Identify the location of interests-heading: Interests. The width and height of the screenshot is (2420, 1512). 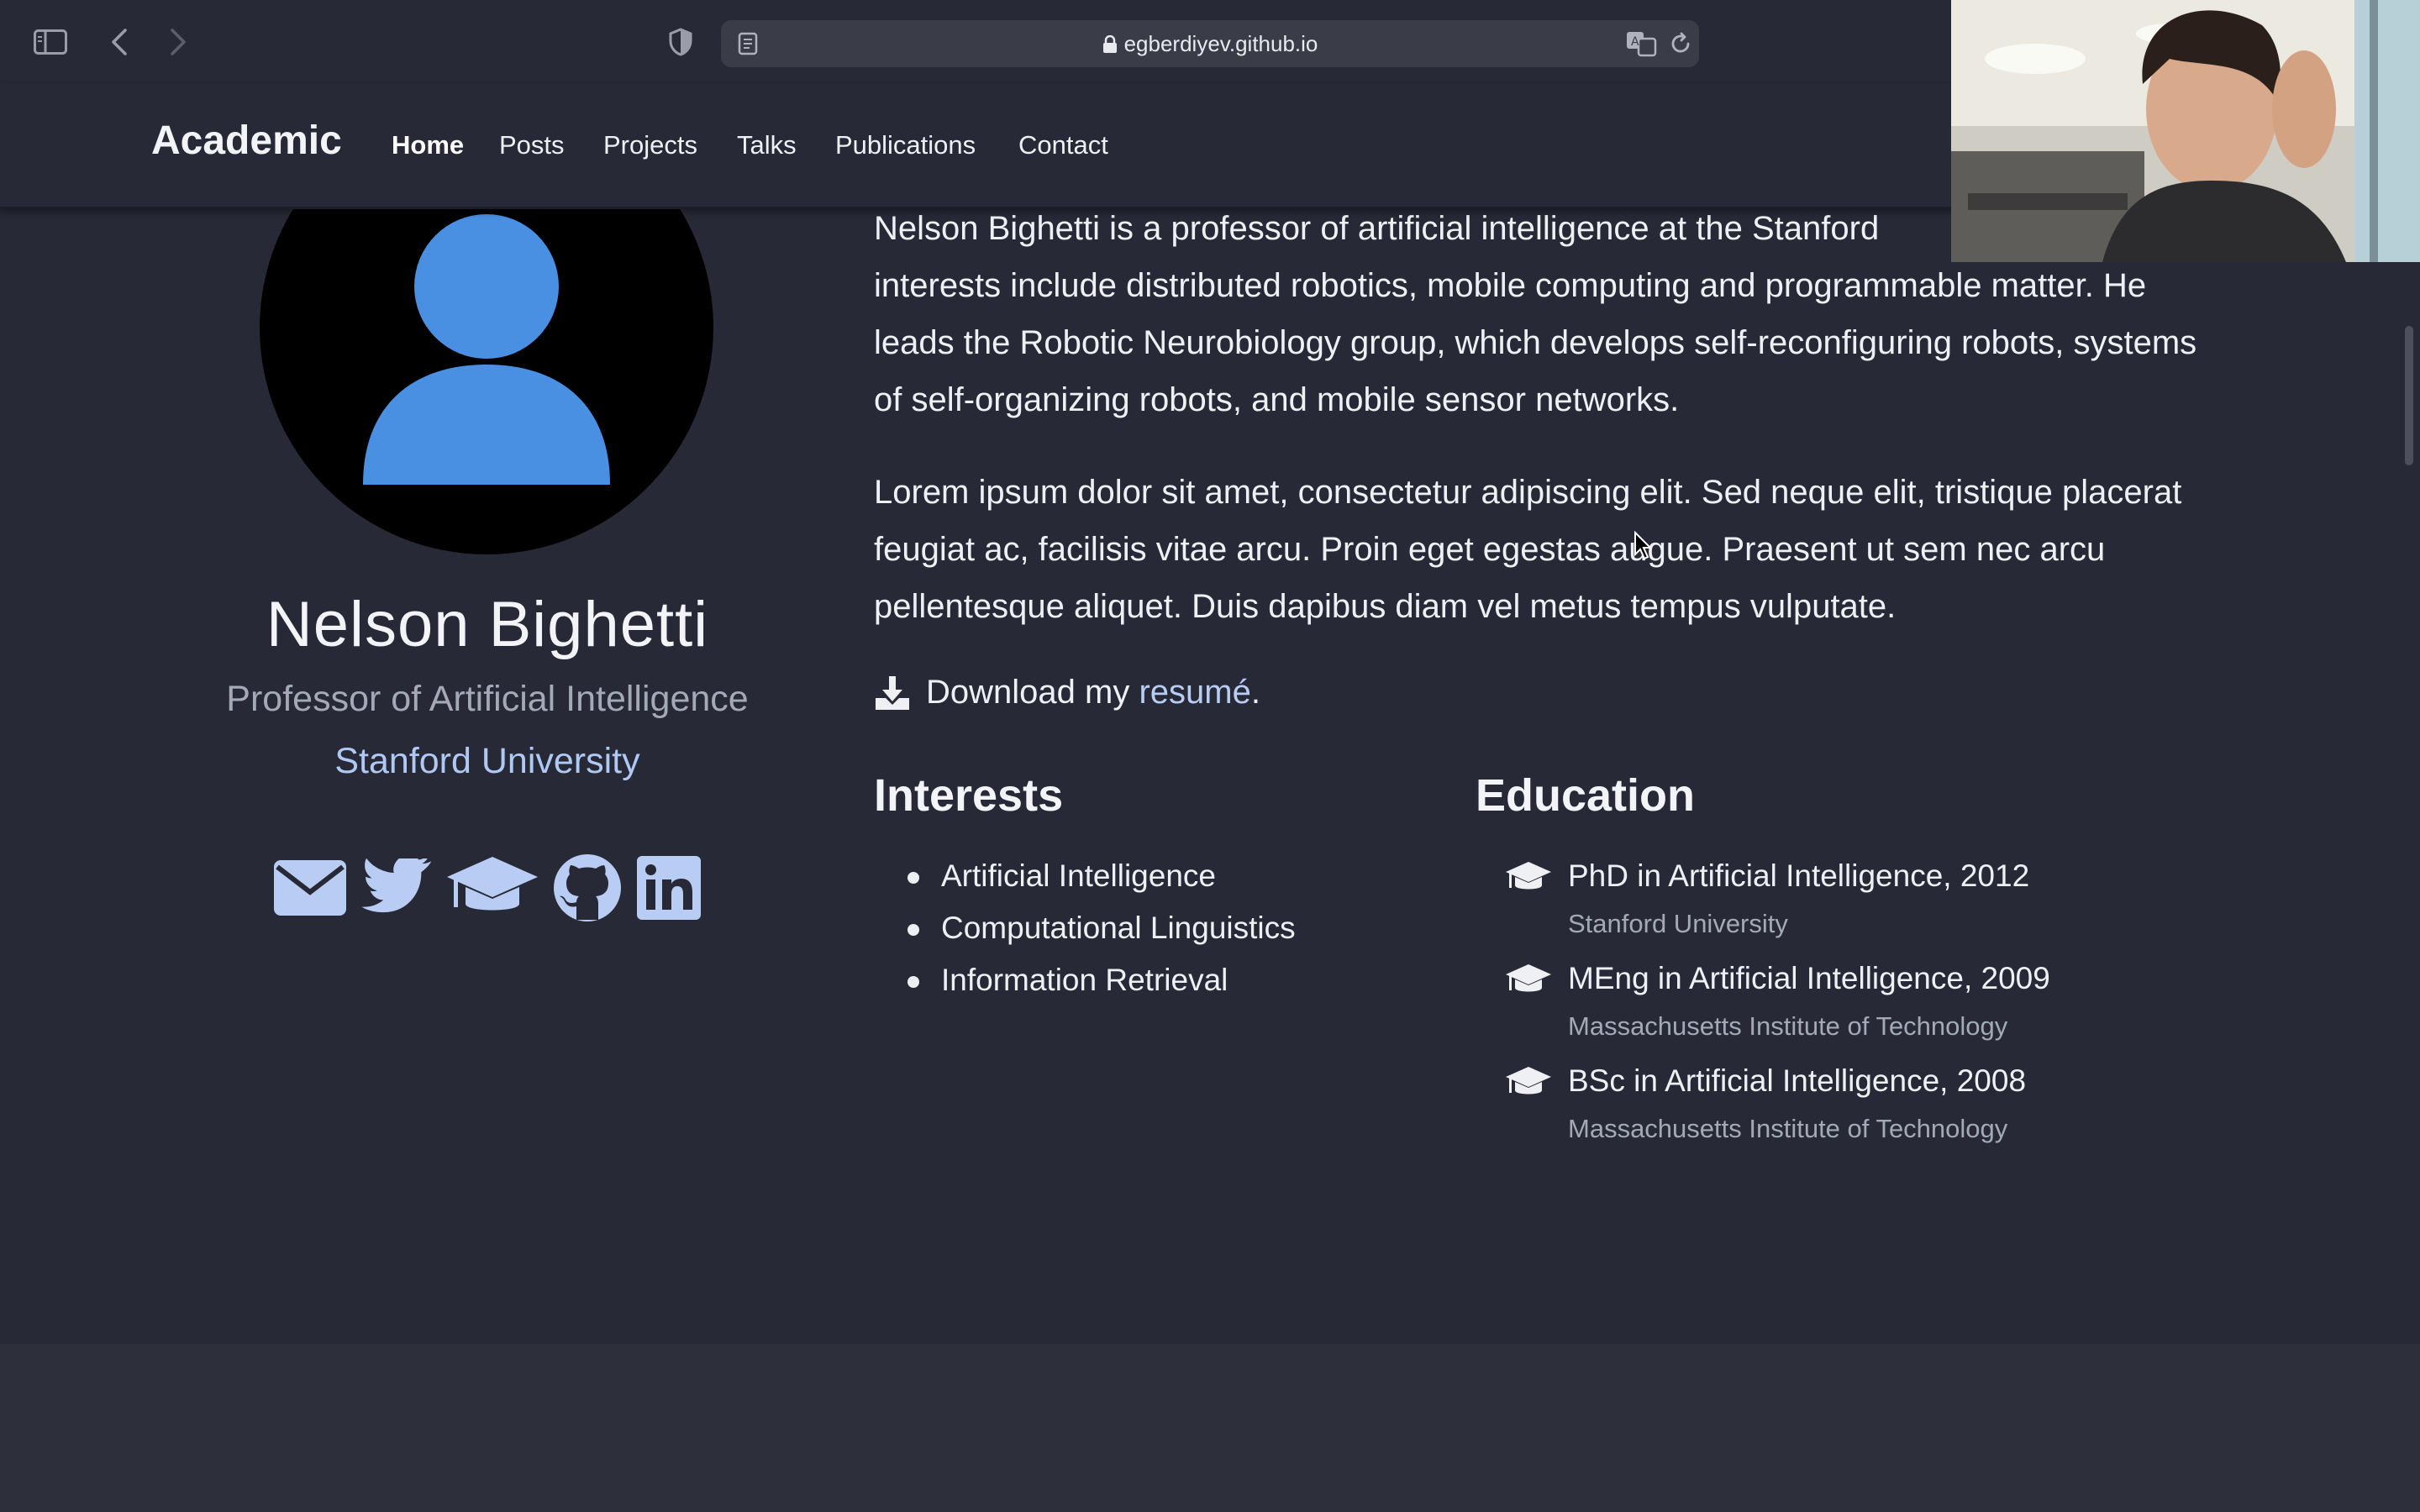
(969, 795).